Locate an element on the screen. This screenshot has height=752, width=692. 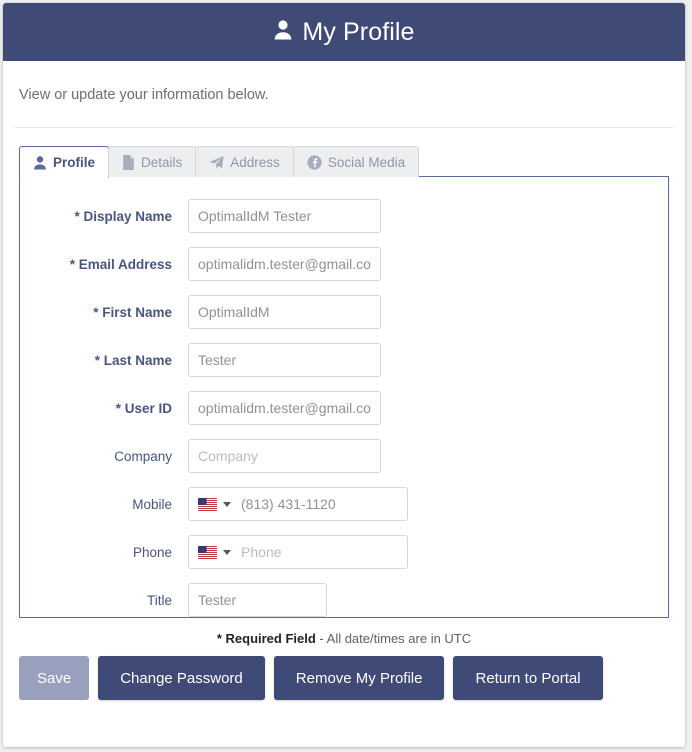
field-row-email-address: * Email Address is located at coordinates (344, 264).